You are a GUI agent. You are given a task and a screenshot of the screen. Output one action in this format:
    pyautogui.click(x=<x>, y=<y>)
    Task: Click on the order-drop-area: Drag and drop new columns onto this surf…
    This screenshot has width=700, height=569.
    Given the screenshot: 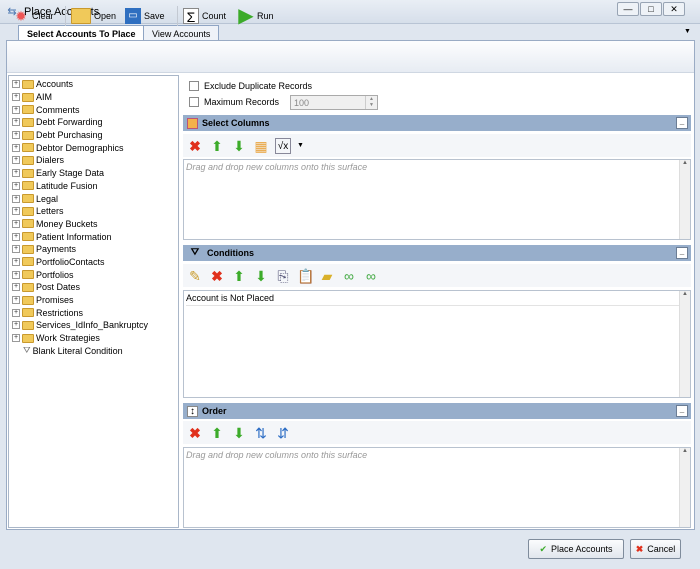 What is the action you would take?
    pyautogui.click(x=437, y=487)
    